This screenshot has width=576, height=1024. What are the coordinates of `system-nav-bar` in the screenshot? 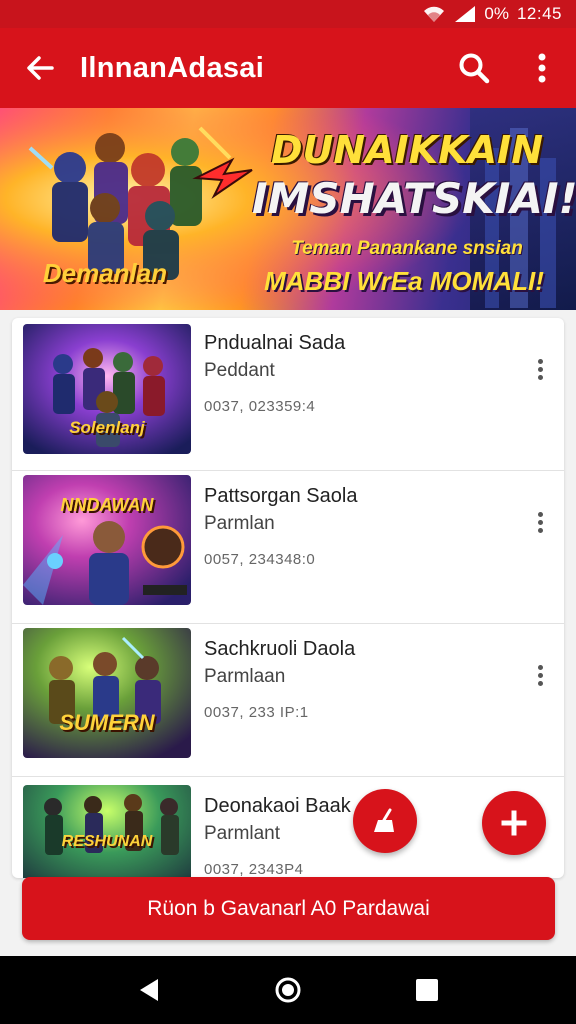 It's located at (288, 990).